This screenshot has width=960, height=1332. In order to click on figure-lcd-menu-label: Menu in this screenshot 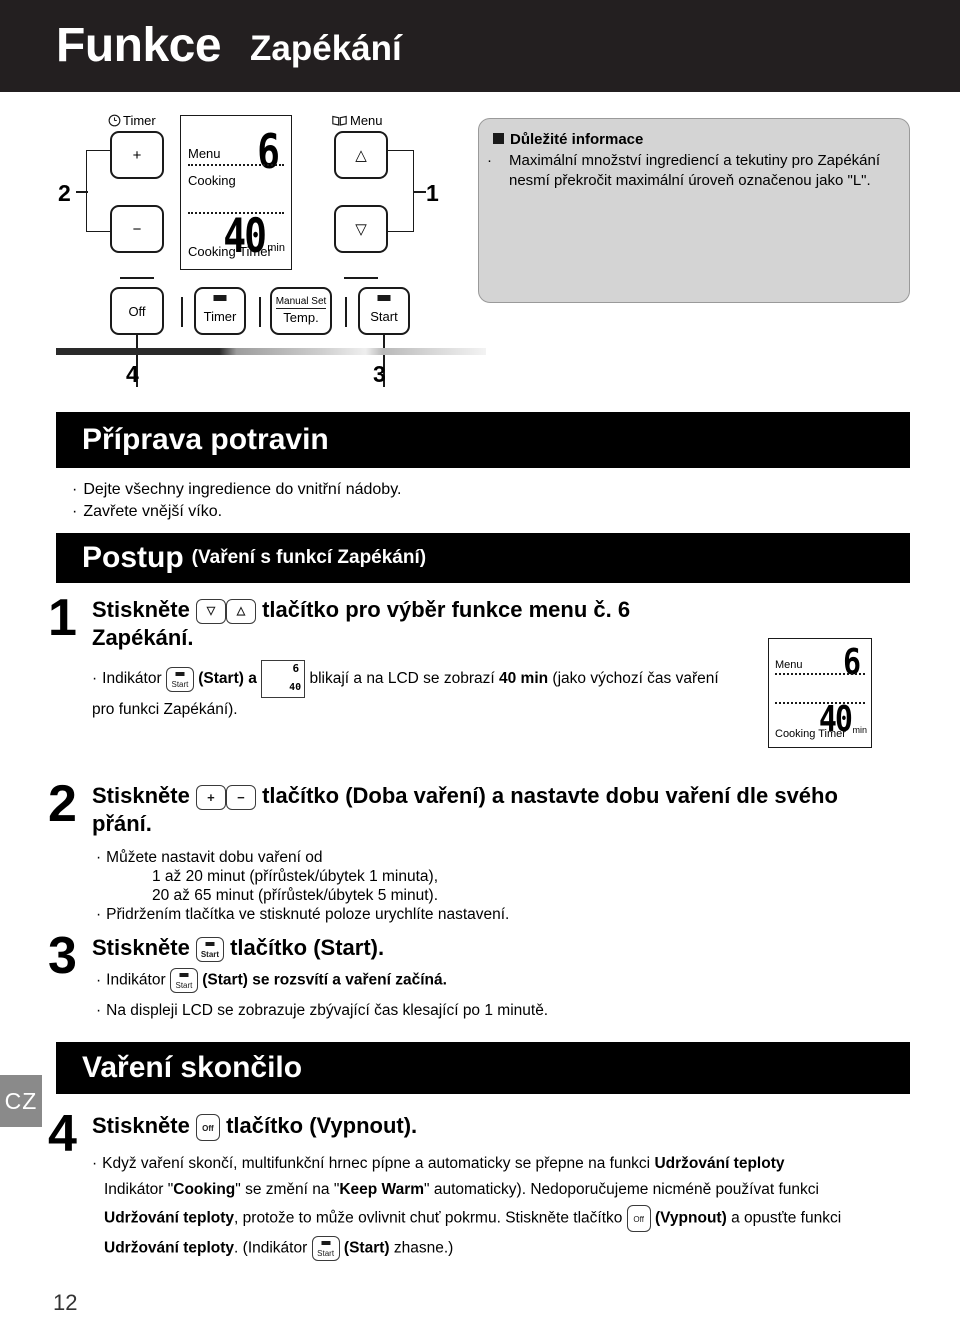, I will do `click(789, 665)`.